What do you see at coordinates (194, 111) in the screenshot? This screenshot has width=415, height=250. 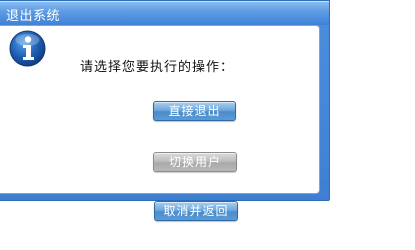 I see `exit-directly-button: 直接退出` at bounding box center [194, 111].